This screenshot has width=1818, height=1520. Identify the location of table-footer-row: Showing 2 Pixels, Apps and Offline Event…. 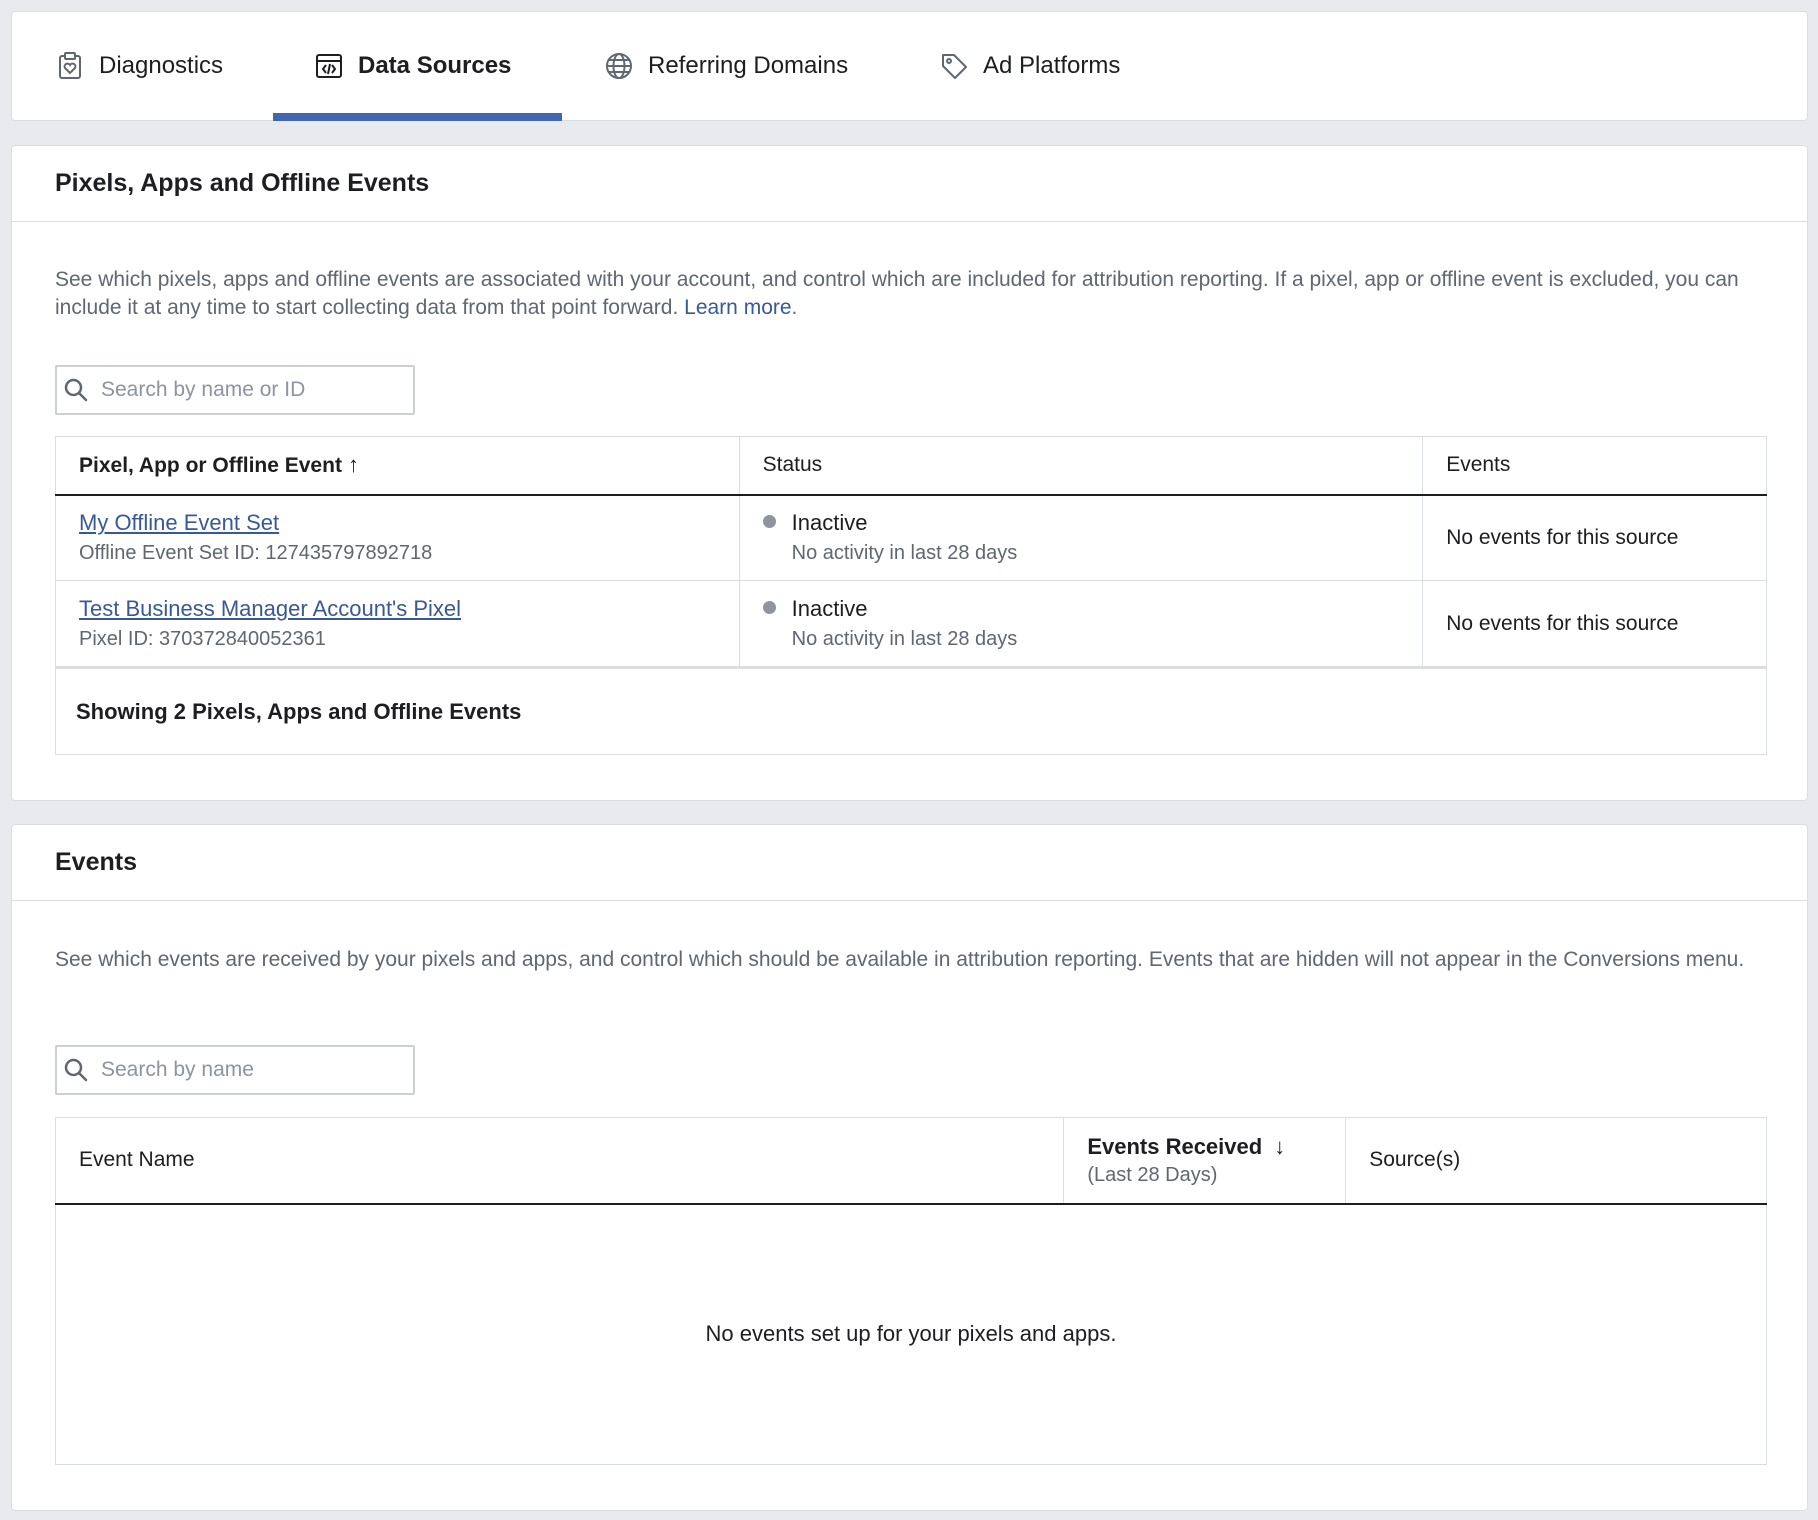
(911, 710).